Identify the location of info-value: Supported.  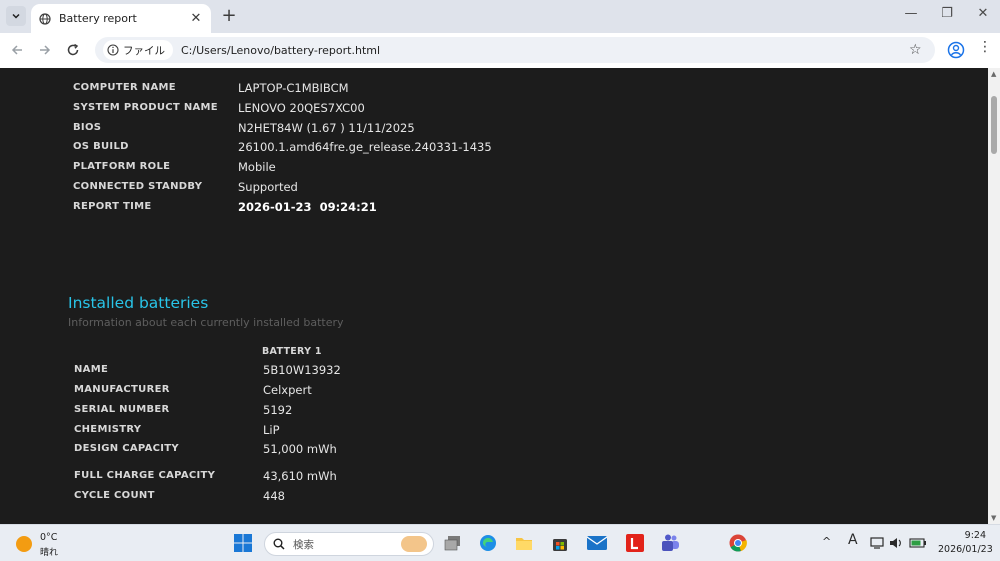
(268, 187).